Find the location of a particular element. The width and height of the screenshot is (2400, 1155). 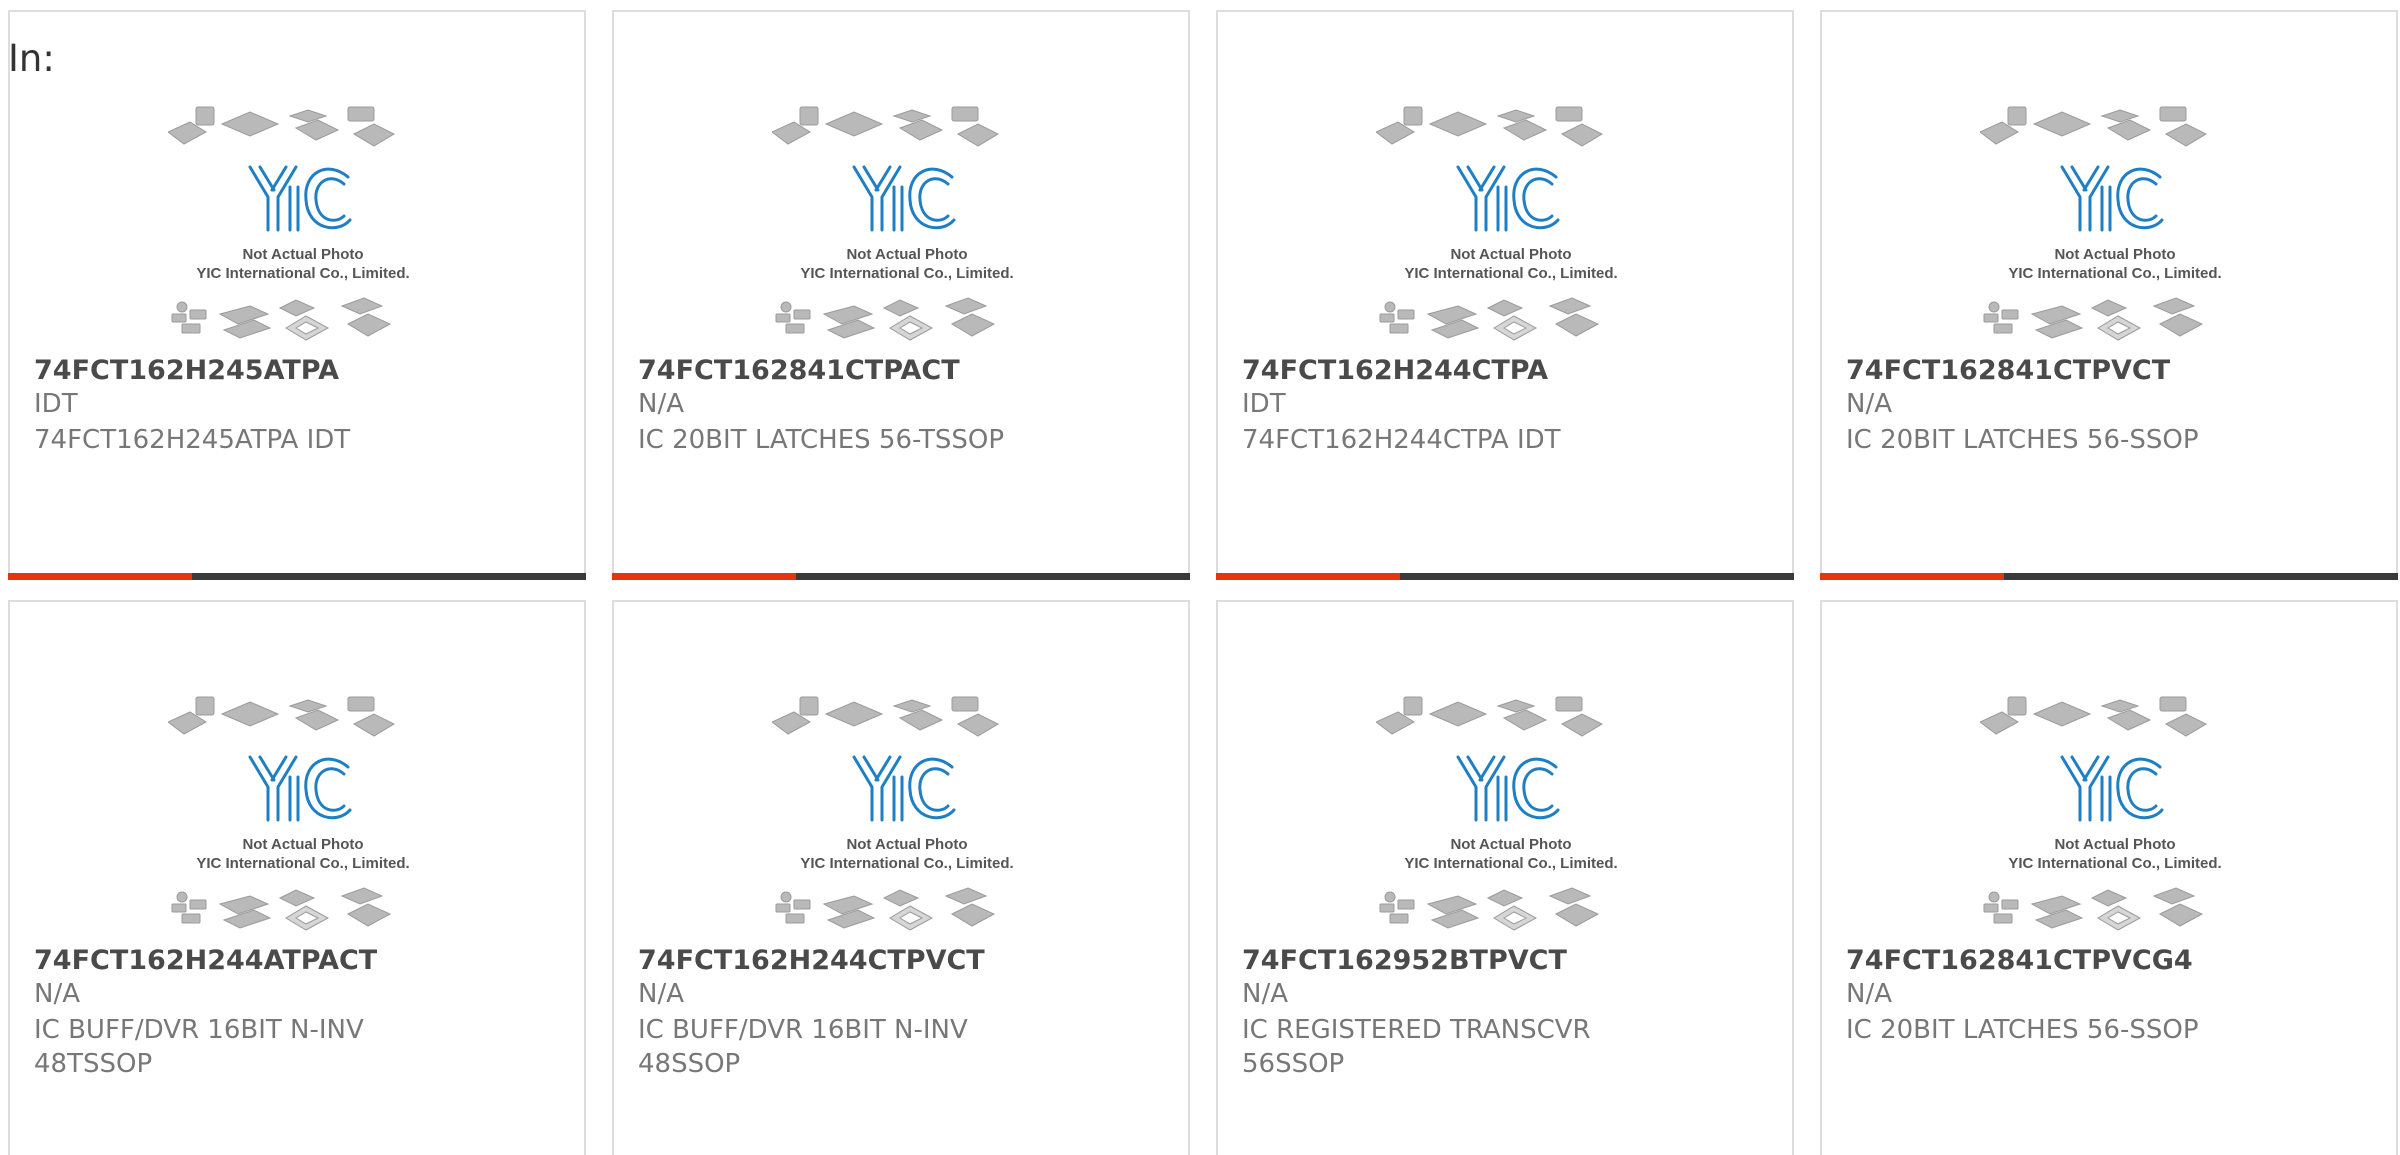

product-part-number: 74FCT162H244CTPA is located at coordinates (1395, 370).